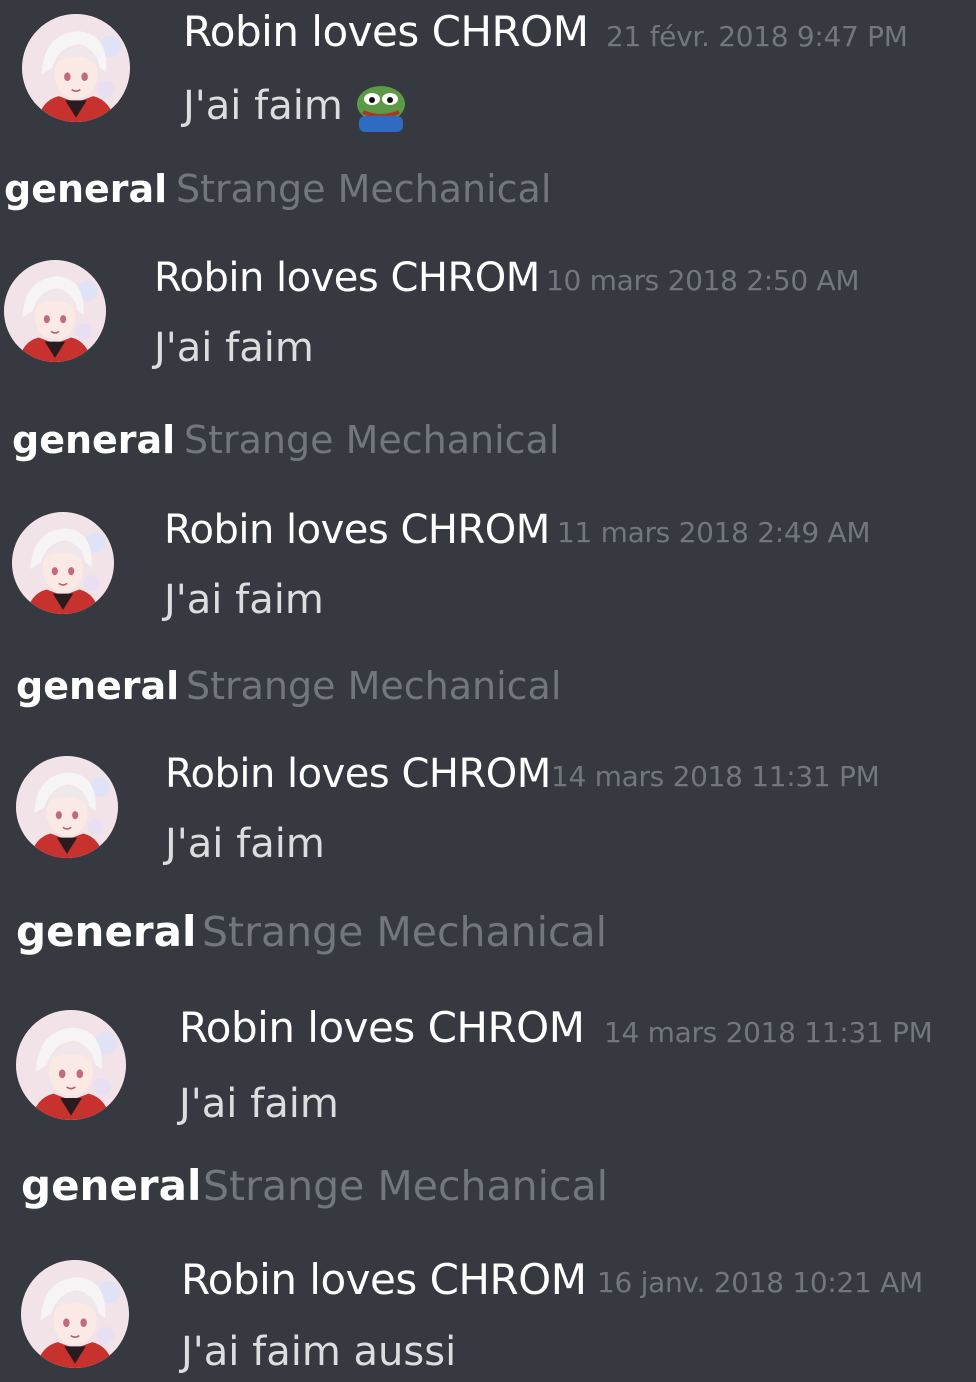 The image size is (976, 1382). What do you see at coordinates (757, 36) in the screenshot?
I see `message-timestamp: 21 févr. 2018 9:47 PM` at bounding box center [757, 36].